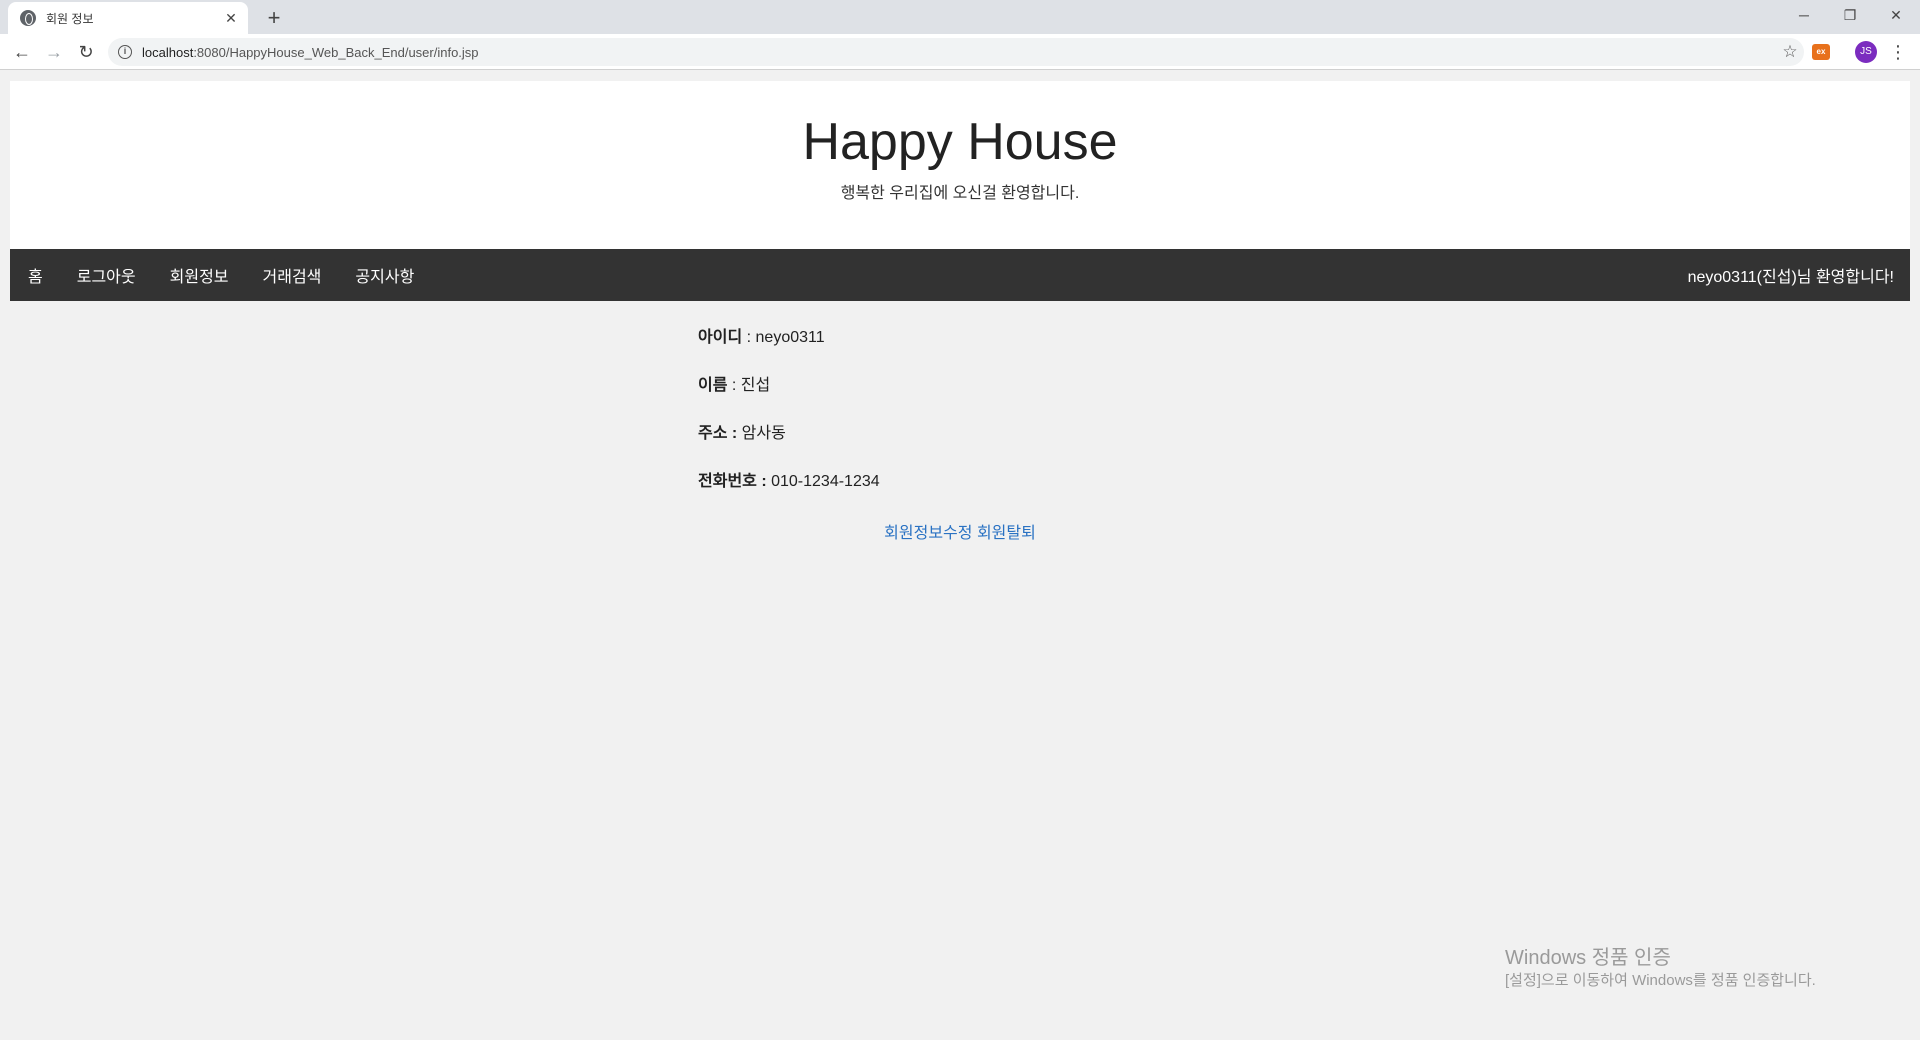  Describe the element at coordinates (960, 17) in the screenshot. I see `browser-tab-bar: 회원 정보 ✕ + ─ ❐ ✕` at that location.